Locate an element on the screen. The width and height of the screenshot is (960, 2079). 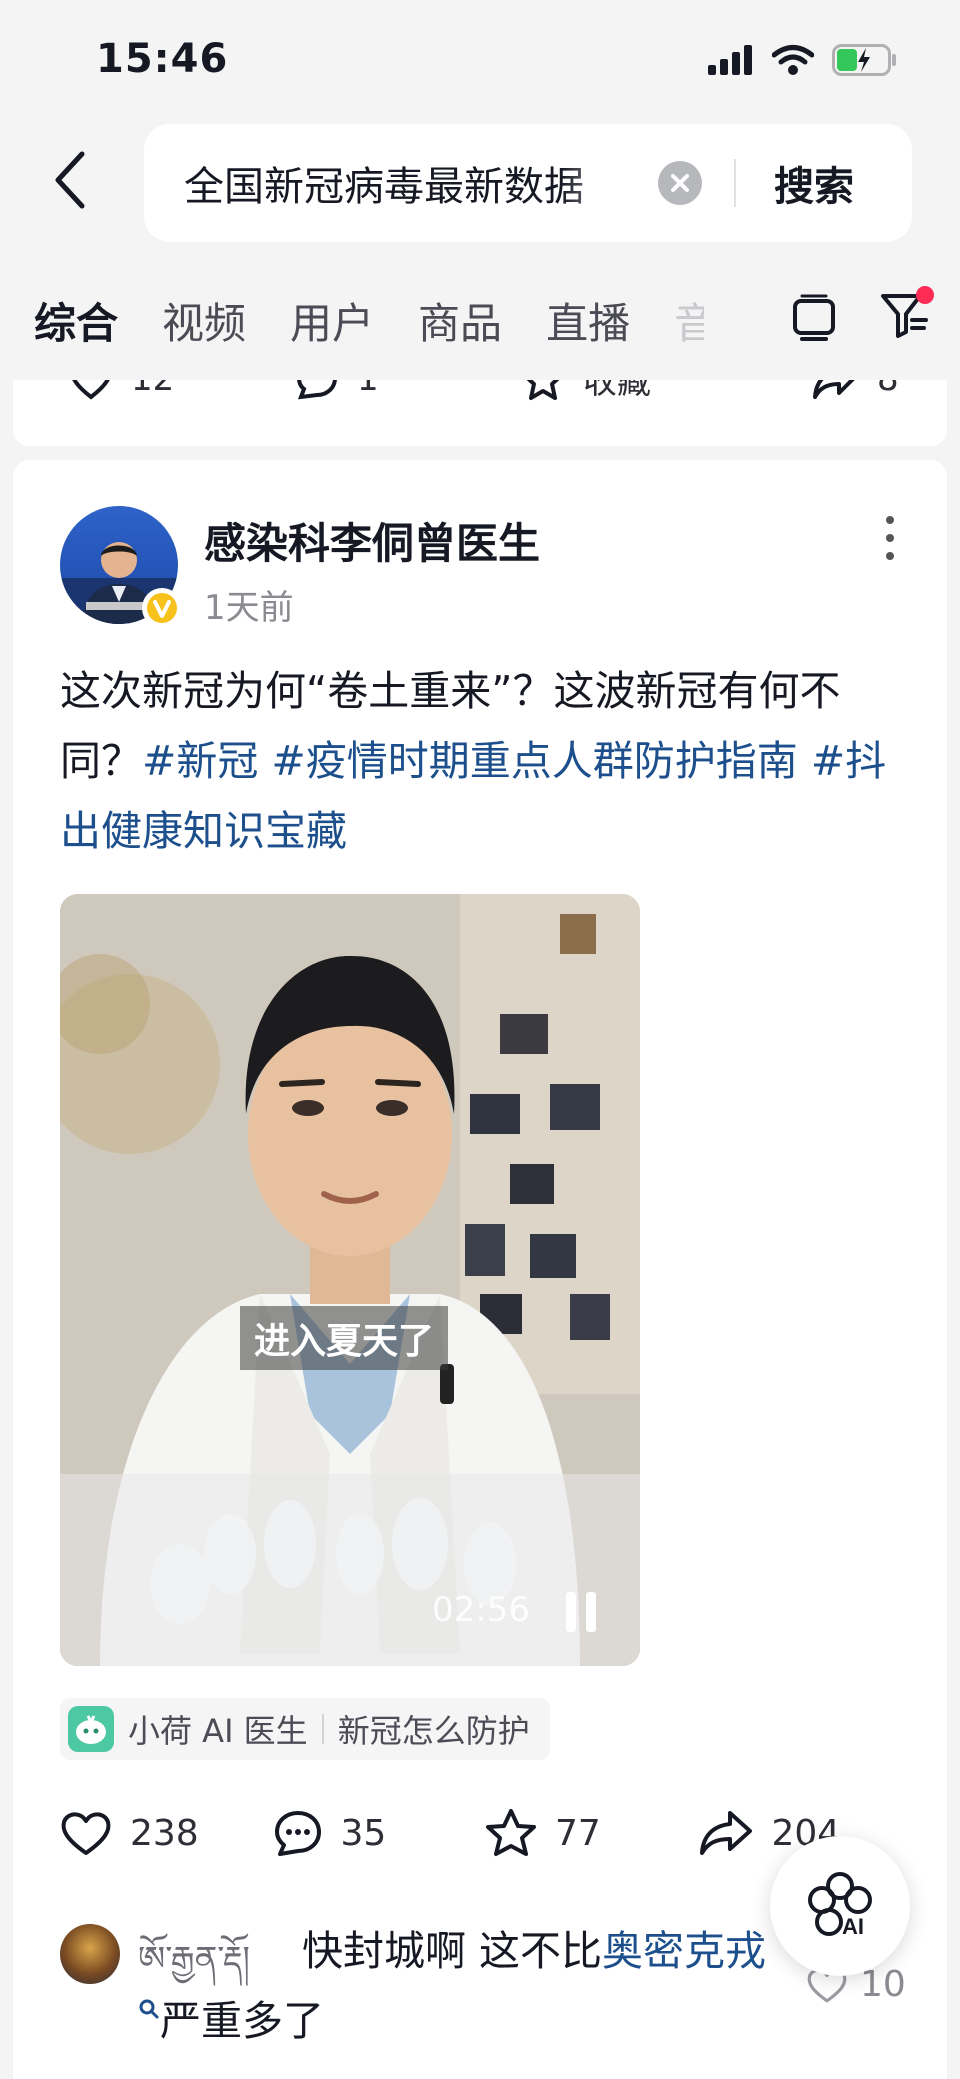
post-time: 1天前 is located at coordinates (249, 608).